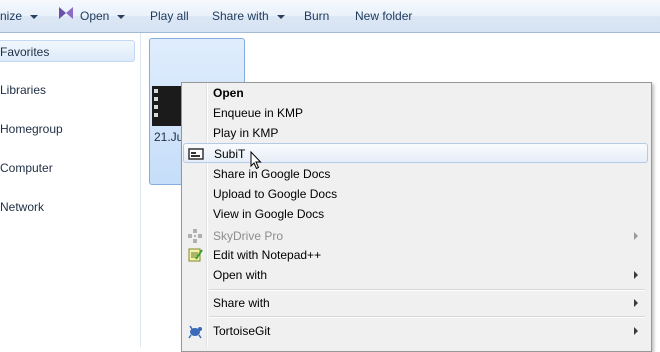 The width and height of the screenshot is (660, 352). Describe the element at coordinates (67, 90) in the screenshot. I see `nav-item-libraries: Libraries` at that location.